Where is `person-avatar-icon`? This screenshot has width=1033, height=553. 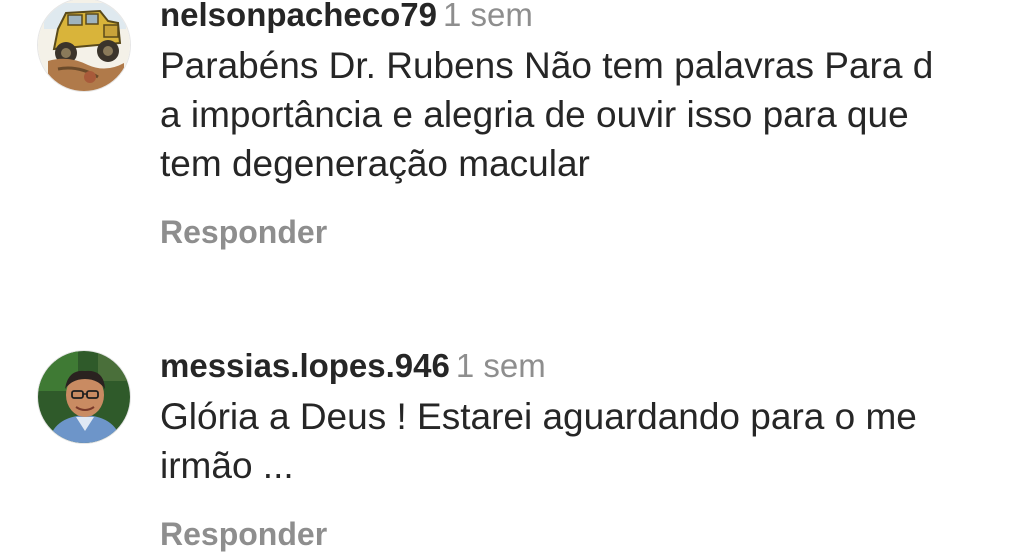
person-avatar-icon is located at coordinates (84, 397).